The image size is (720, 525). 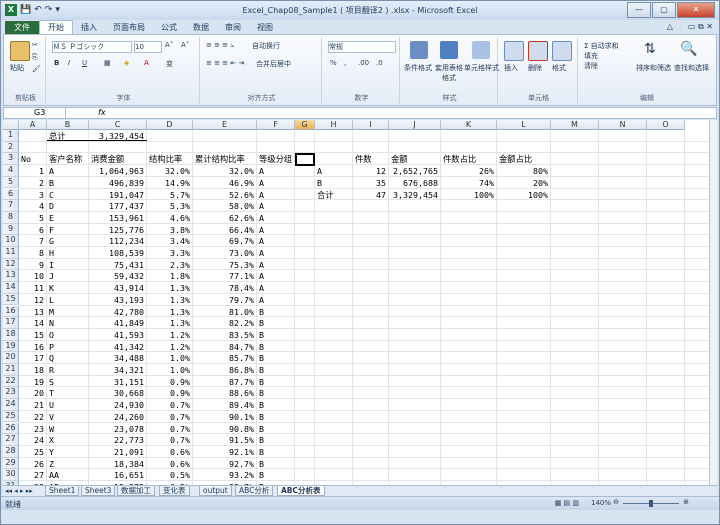 What do you see at coordinates (11, 451) in the screenshot?
I see `row-header-28: 28` at bounding box center [11, 451].